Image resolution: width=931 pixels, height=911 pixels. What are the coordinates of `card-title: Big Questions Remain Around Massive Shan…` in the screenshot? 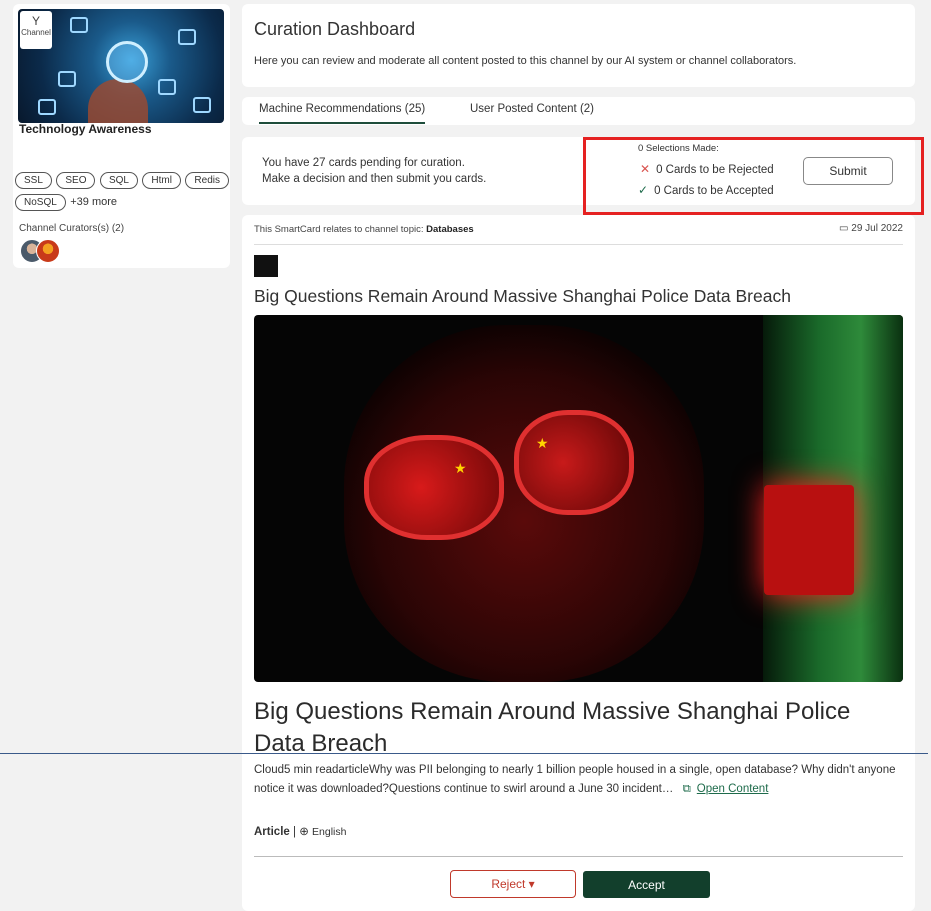 It's located at (522, 296).